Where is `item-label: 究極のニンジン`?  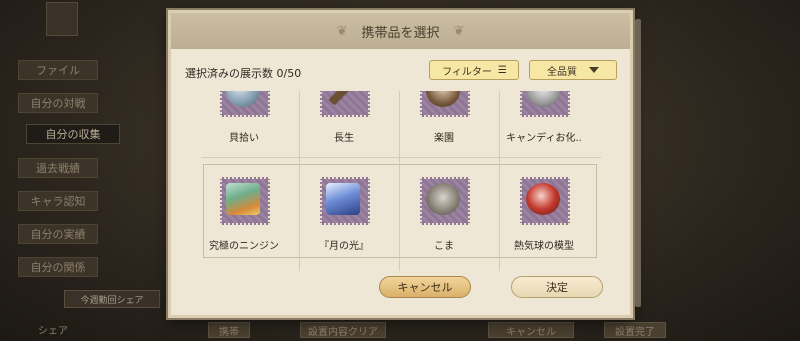 item-label: 究極のニンジン is located at coordinates (244, 246).